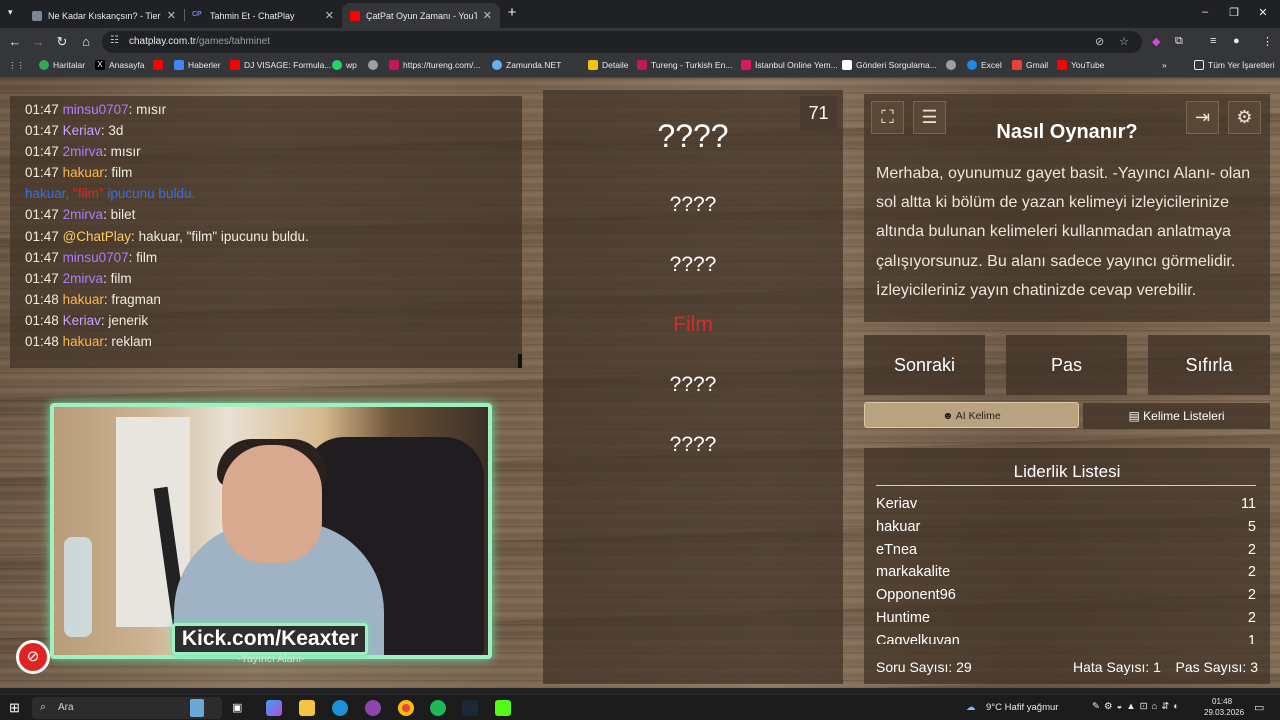  Describe the element at coordinates (104, 15) in the screenshot. I see `tab-tier-list: Ne Kadar Kıskançsın? - Tier List ✕` at that location.